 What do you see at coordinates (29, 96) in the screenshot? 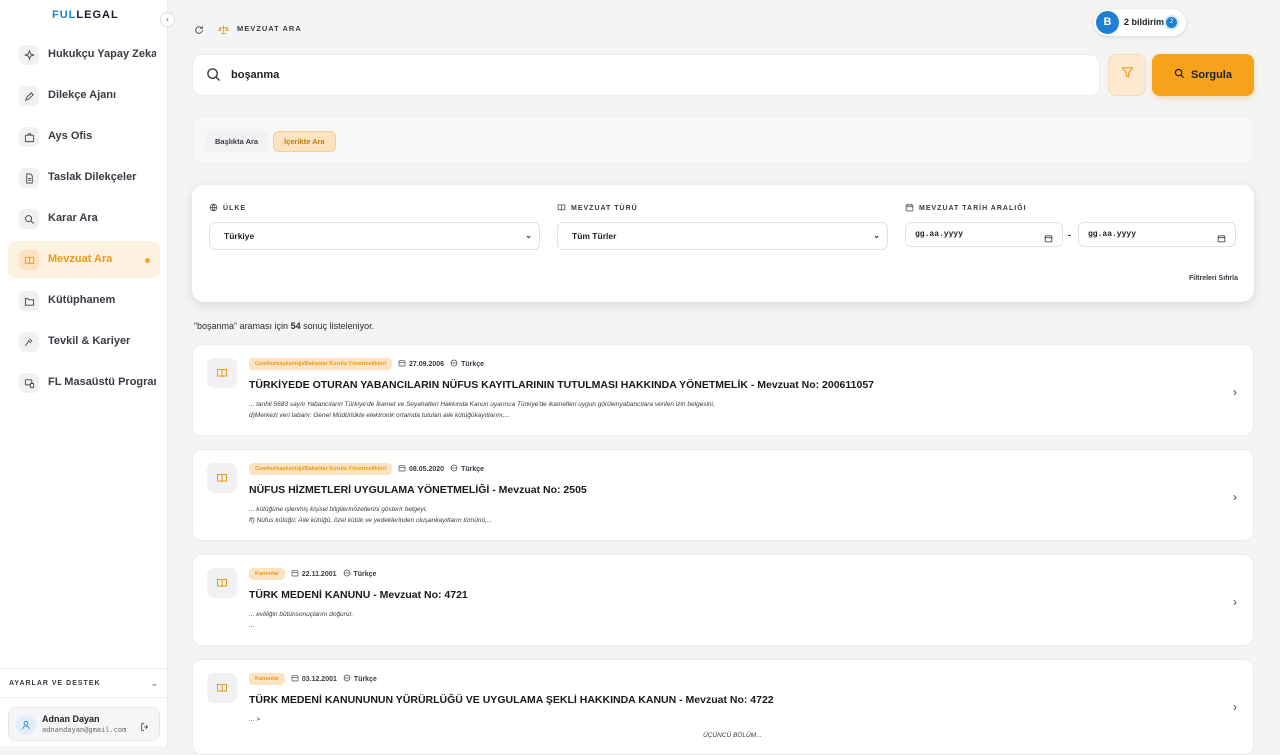
I see `pen-icon` at bounding box center [29, 96].